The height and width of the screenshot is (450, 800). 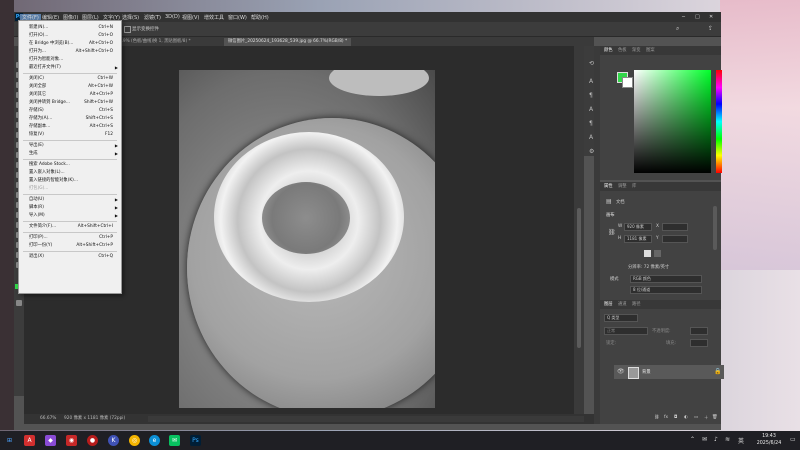 What do you see at coordinates (591, 81) in the screenshot?
I see `character-panel-icon: A` at bounding box center [591, 81].